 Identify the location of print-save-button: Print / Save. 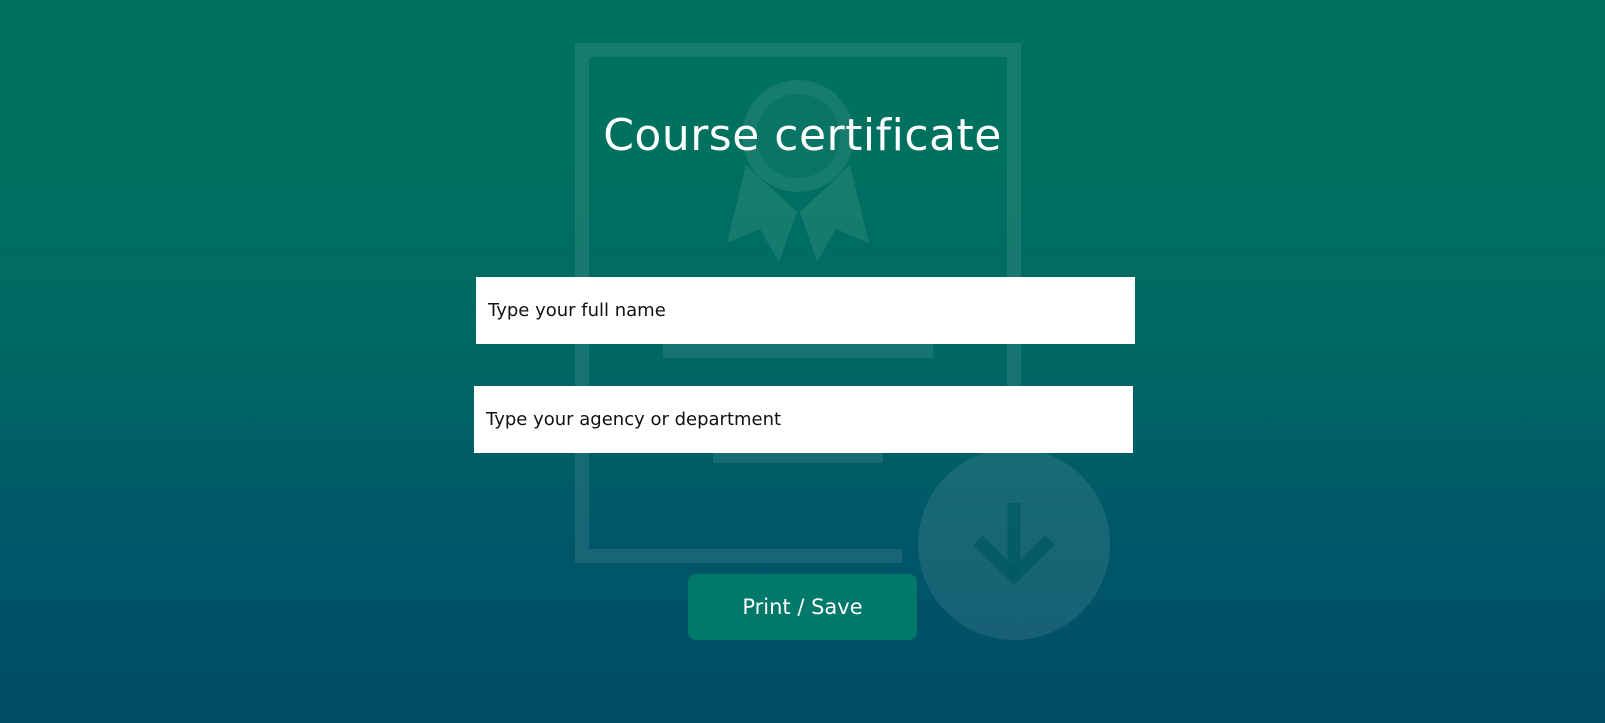
(802, 607).